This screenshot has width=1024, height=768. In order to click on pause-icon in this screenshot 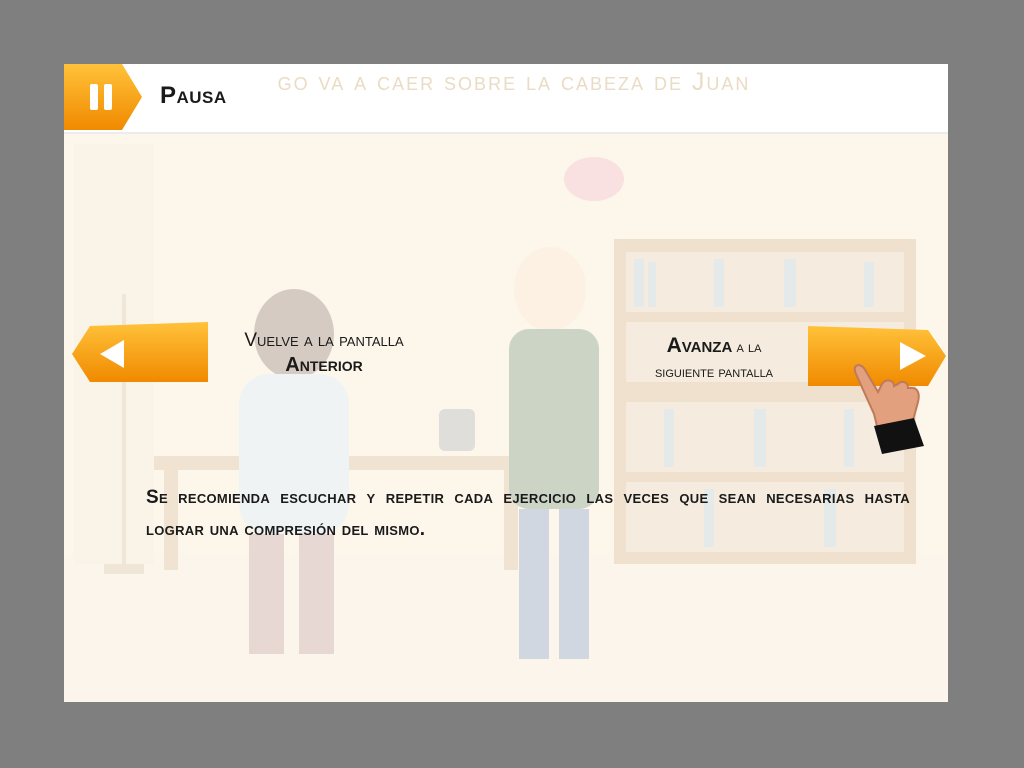, I will do `click(103, 97)`.